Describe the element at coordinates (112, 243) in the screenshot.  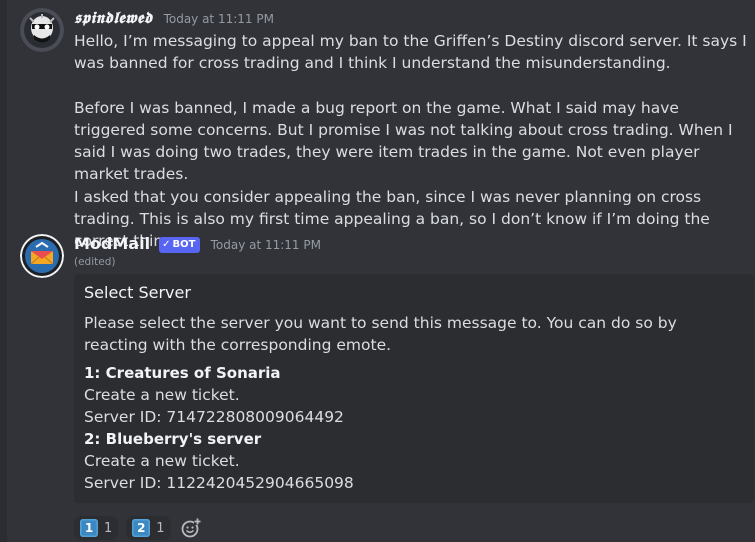
I see `username: ModMail` at that location.